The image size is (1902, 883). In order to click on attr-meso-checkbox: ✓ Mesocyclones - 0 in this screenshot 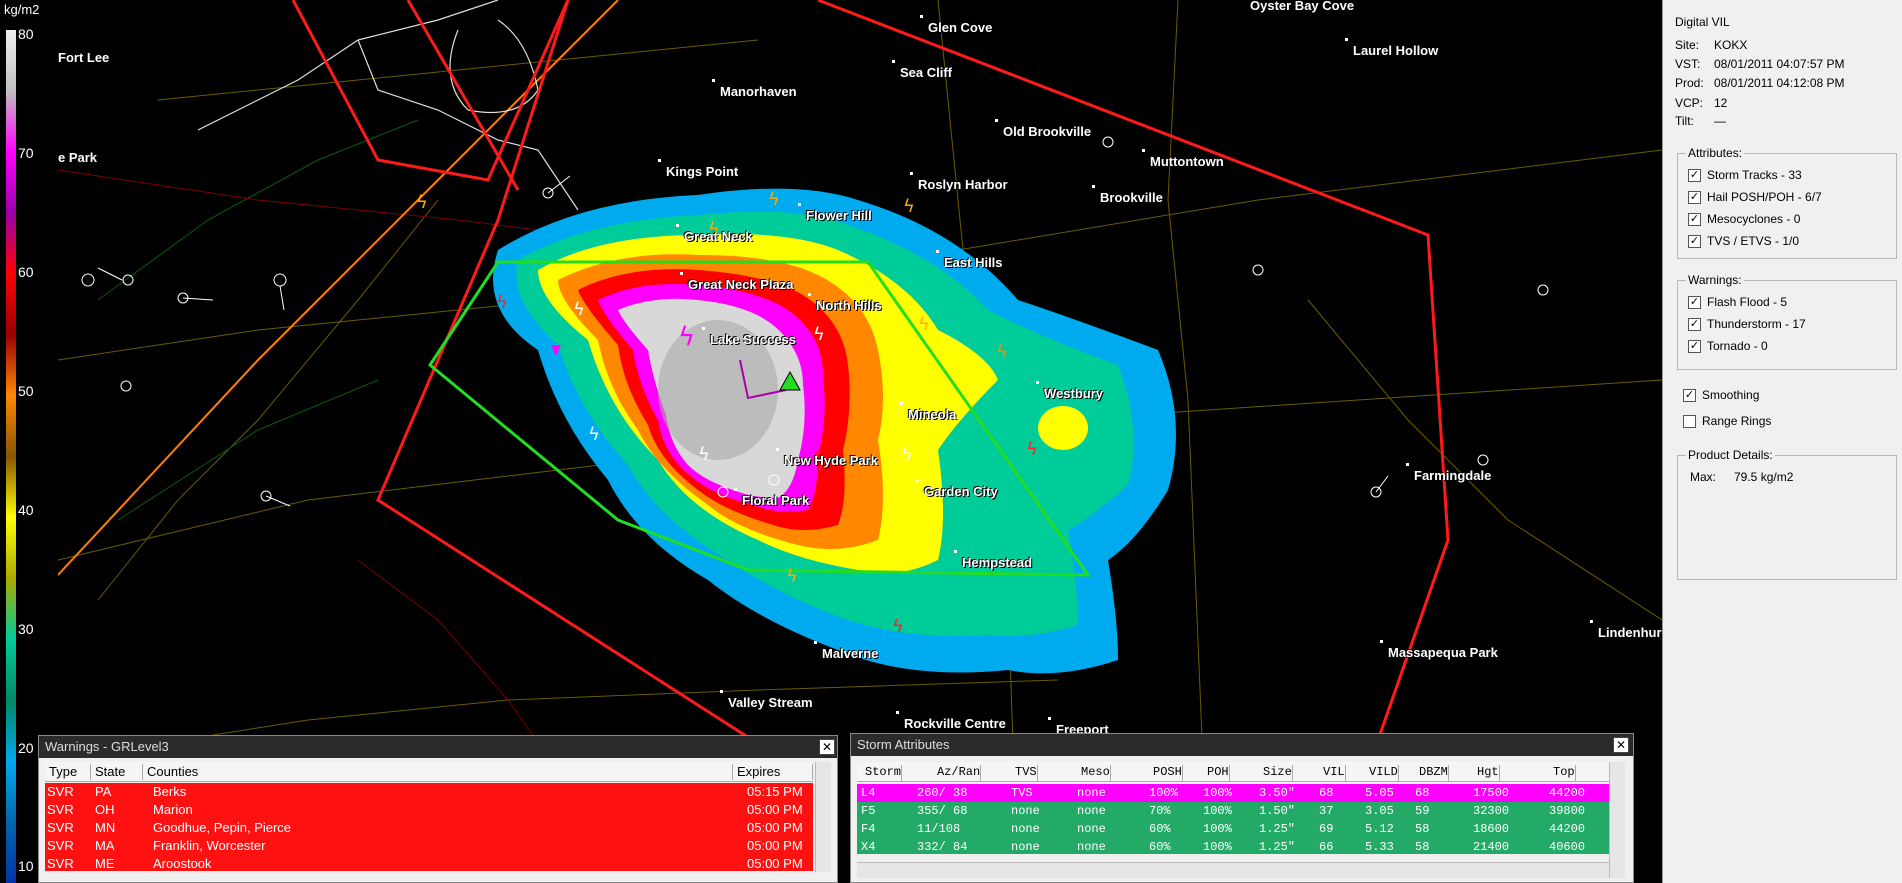, I will do `click(1744, 219)`.